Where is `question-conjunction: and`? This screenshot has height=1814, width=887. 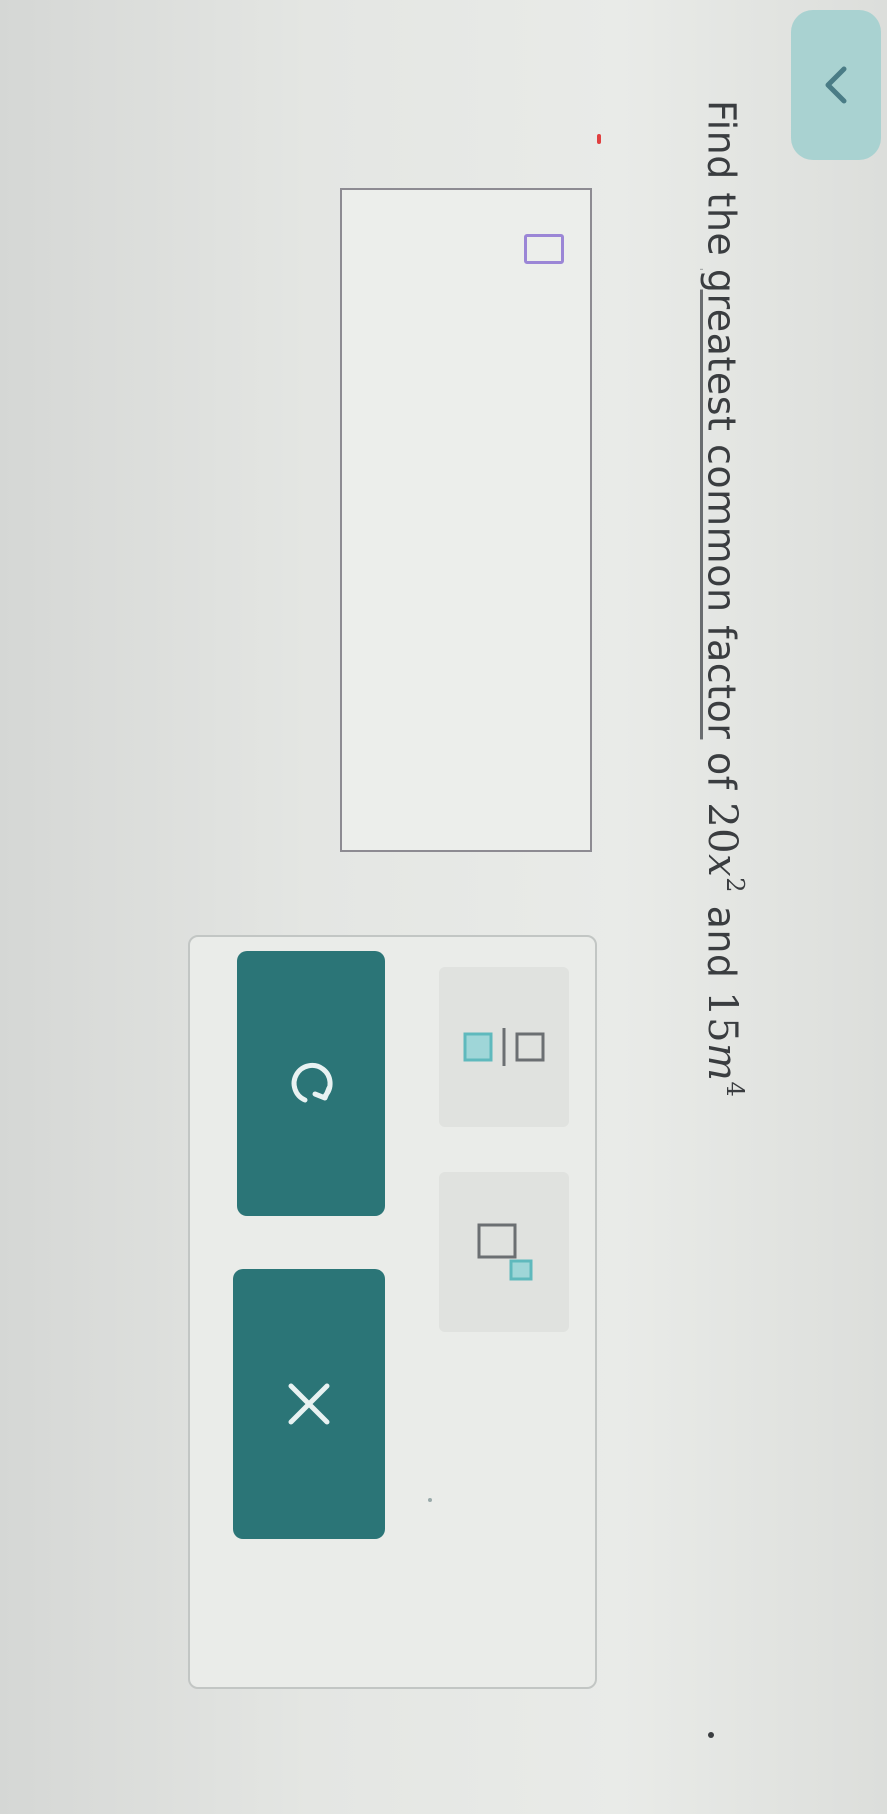
question-conjunction: and is located at coordinates (721, 942).